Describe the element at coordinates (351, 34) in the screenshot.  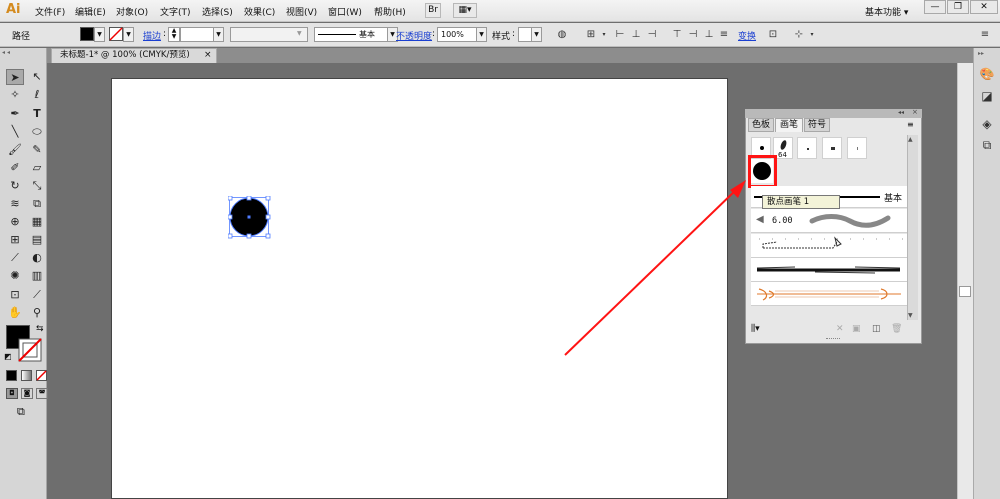
I see `brush-definition-dropdown: 基本` at that location.